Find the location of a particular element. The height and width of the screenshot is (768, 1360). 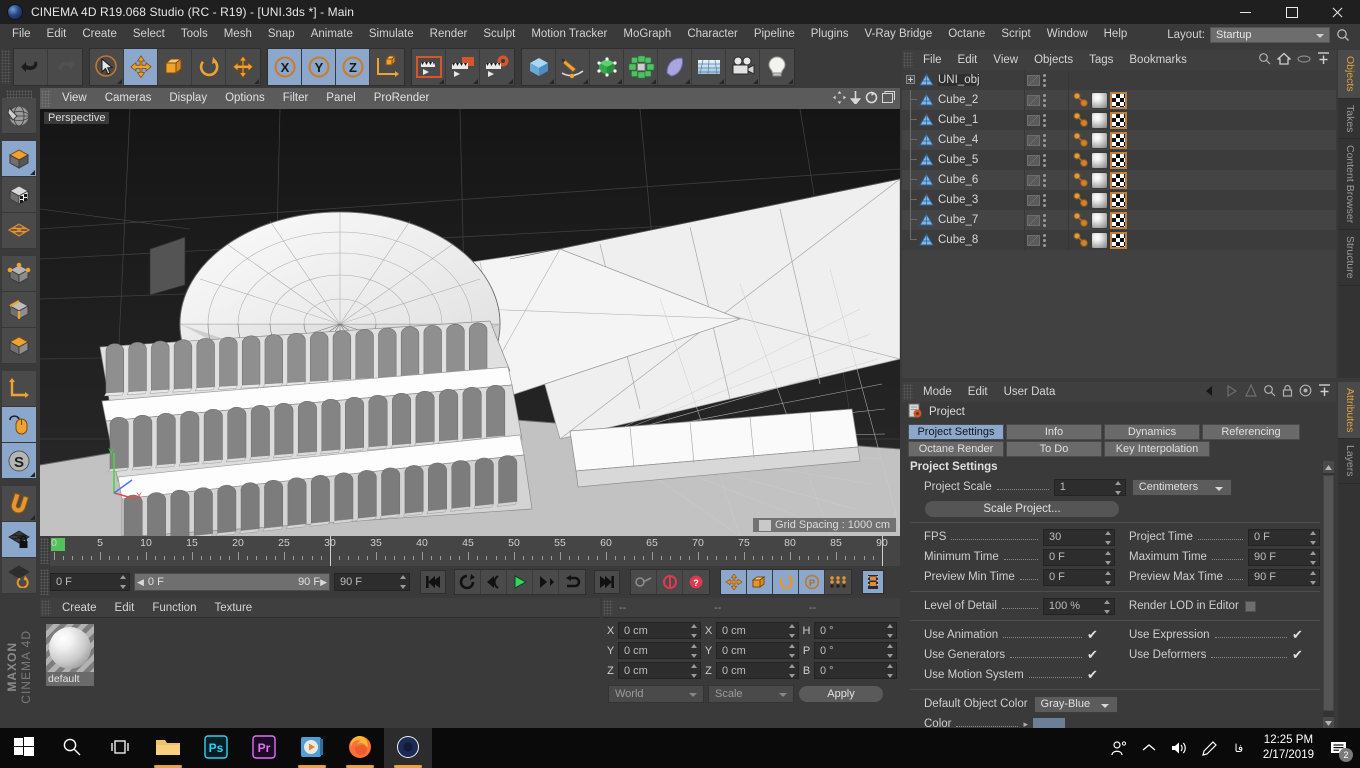

menu-item-select: Select is located at coordinates (149, 34).